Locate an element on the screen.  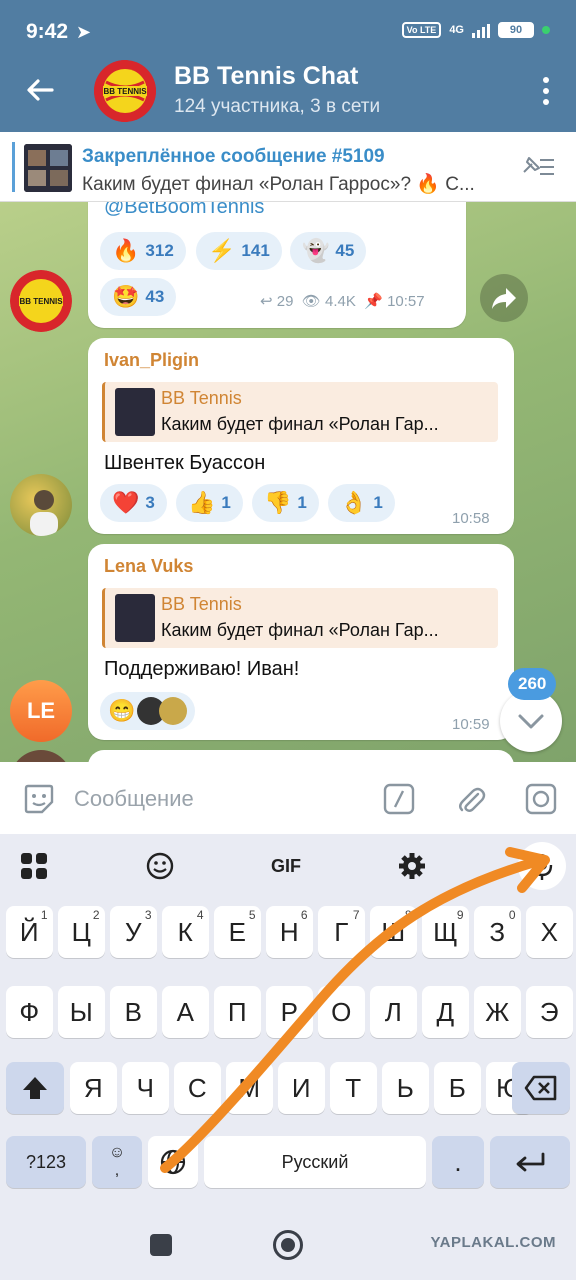
backspace-icon is located at coordinates (540, 1088).